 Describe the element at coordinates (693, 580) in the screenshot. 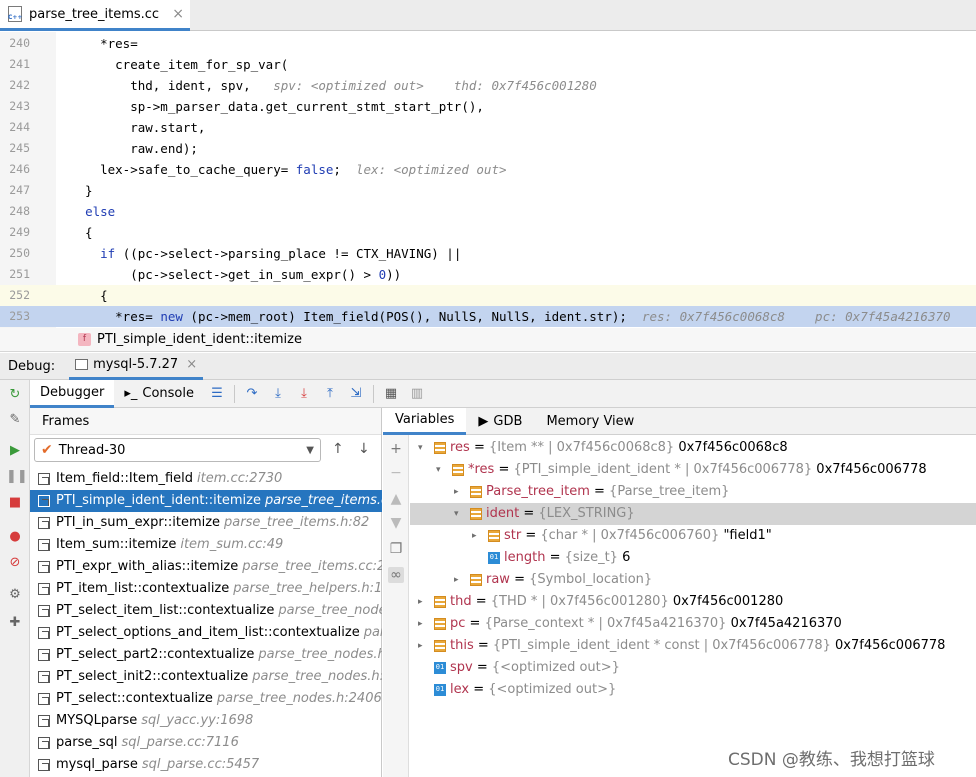

I see `variable-row: ▸ raw = {Symbol_location}` at that location.